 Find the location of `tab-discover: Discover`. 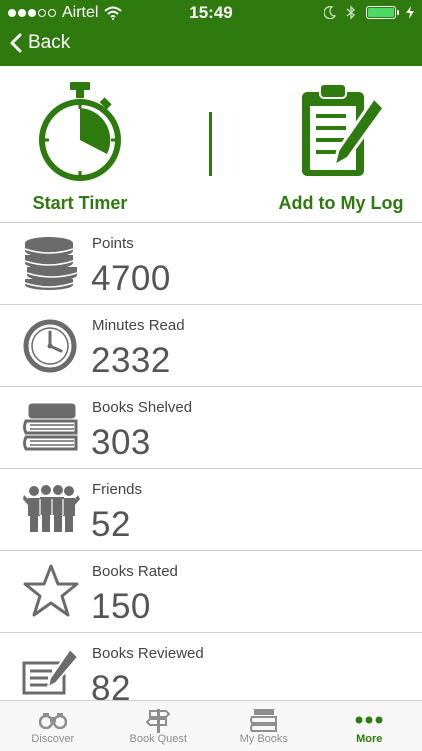

tab-discover: Discover is located at coordinates (53, 726).